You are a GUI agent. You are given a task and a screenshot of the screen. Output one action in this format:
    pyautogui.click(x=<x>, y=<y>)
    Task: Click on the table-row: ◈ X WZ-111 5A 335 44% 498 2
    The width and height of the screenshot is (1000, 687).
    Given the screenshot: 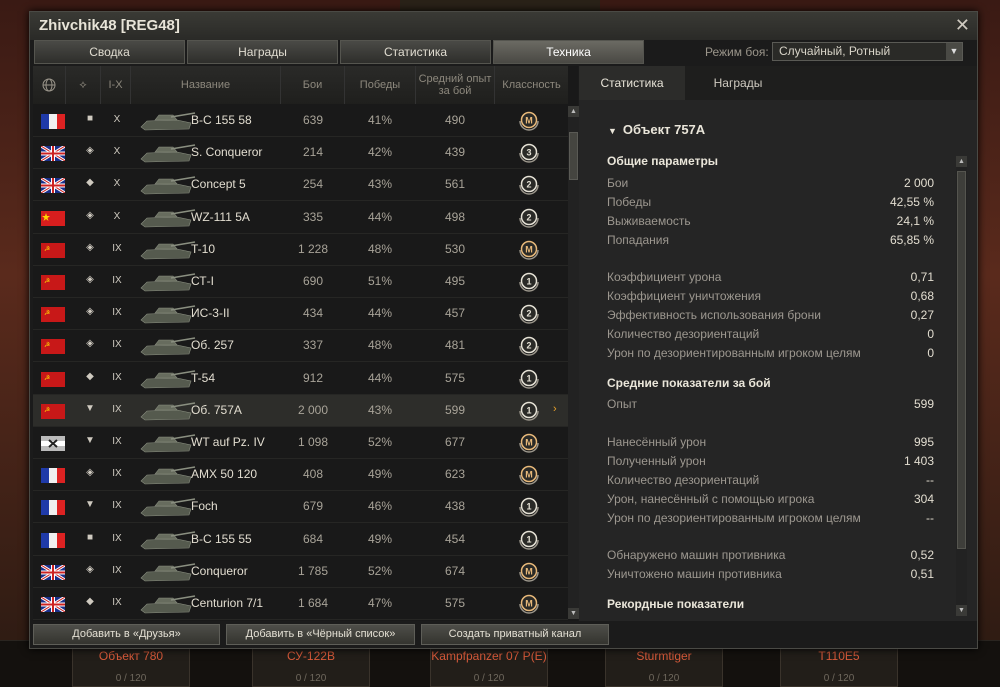 What is the action you would take?
    pyautogui.click(x=300, y=218)
    